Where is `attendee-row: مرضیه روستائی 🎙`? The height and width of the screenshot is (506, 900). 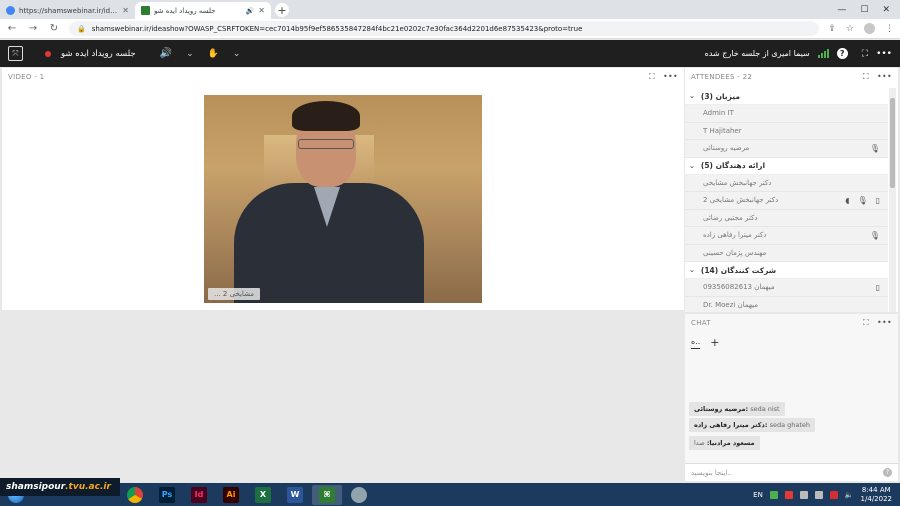 attendee-row: مرضیه روستائی 🎙 is located at coordinates (786, 149).